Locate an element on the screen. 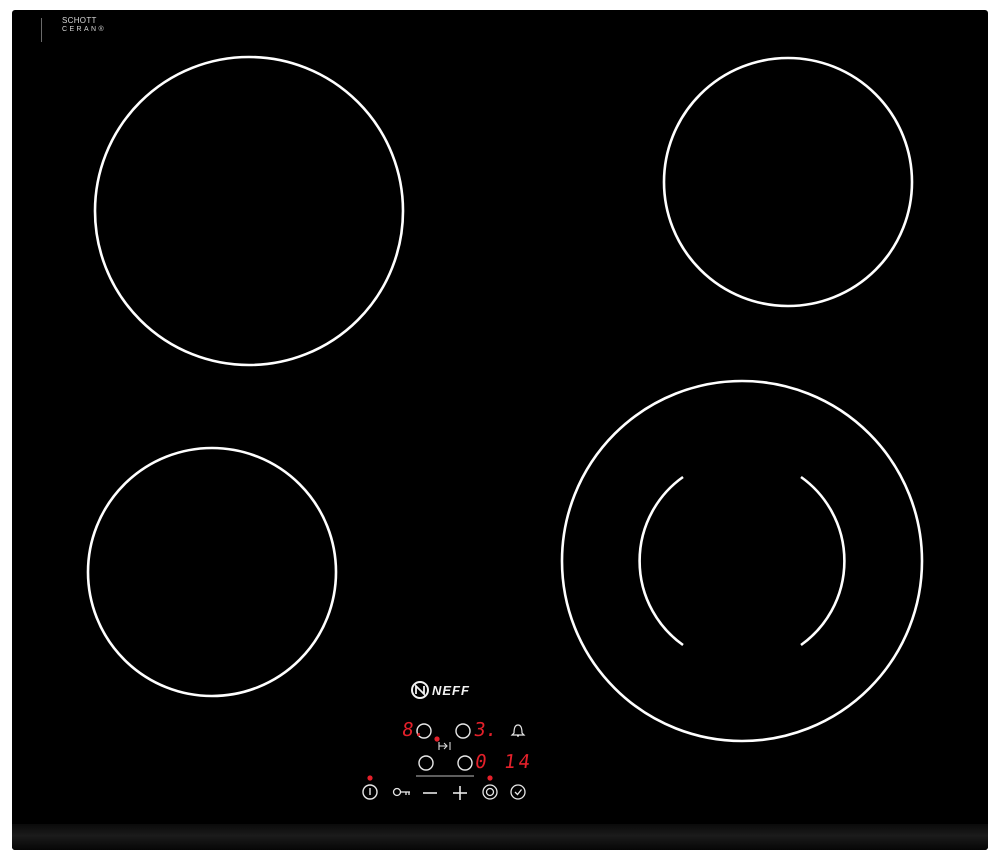  zone-select-right-button is located at coordinates (463, 731).